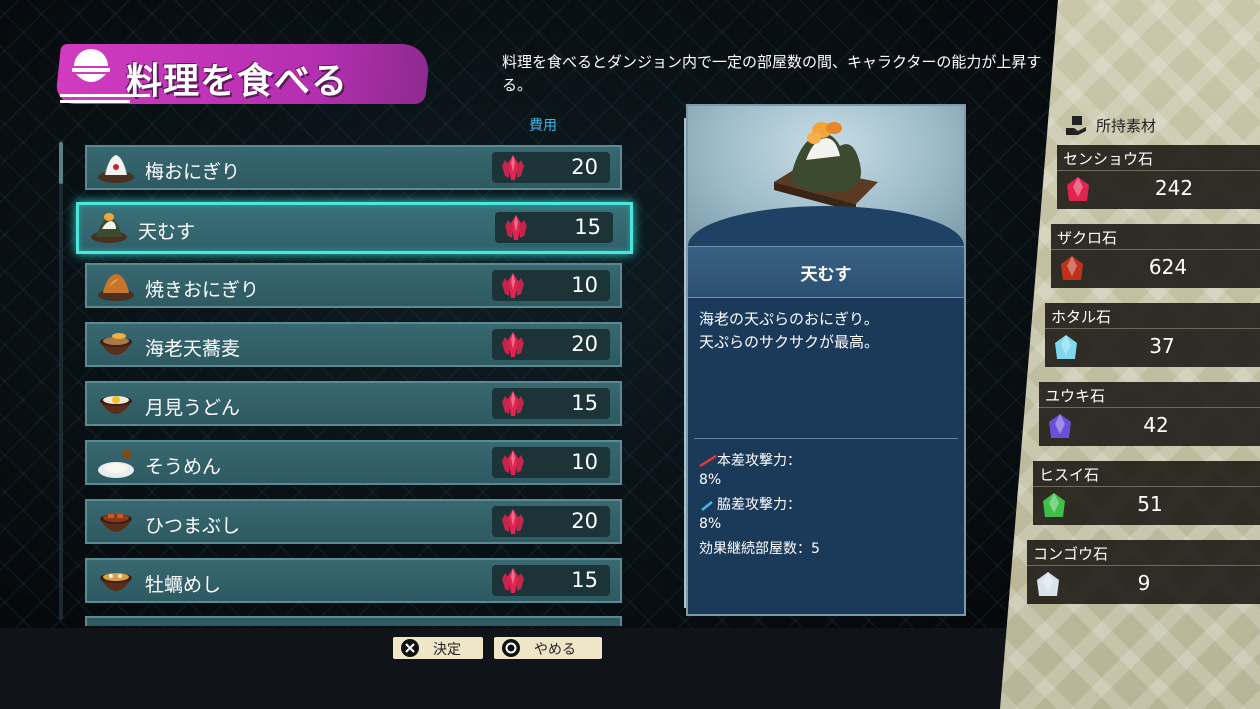 The width and height of the screenshot is (1260, 709). I want to click on stat-duration: 効果継続部屋数：5, so click(759, 549).